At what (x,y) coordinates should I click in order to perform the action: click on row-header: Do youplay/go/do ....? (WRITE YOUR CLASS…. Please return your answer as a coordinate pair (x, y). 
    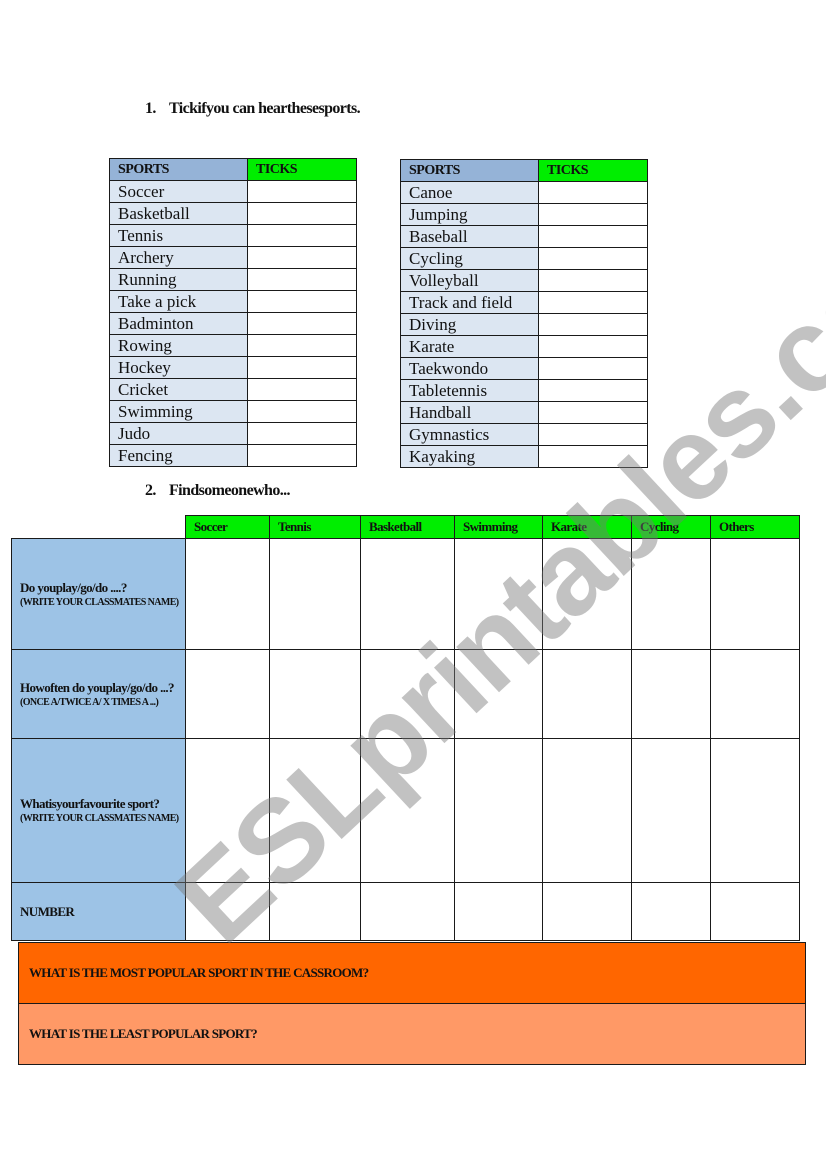
    Looking at the image, I should click on (98, 594).